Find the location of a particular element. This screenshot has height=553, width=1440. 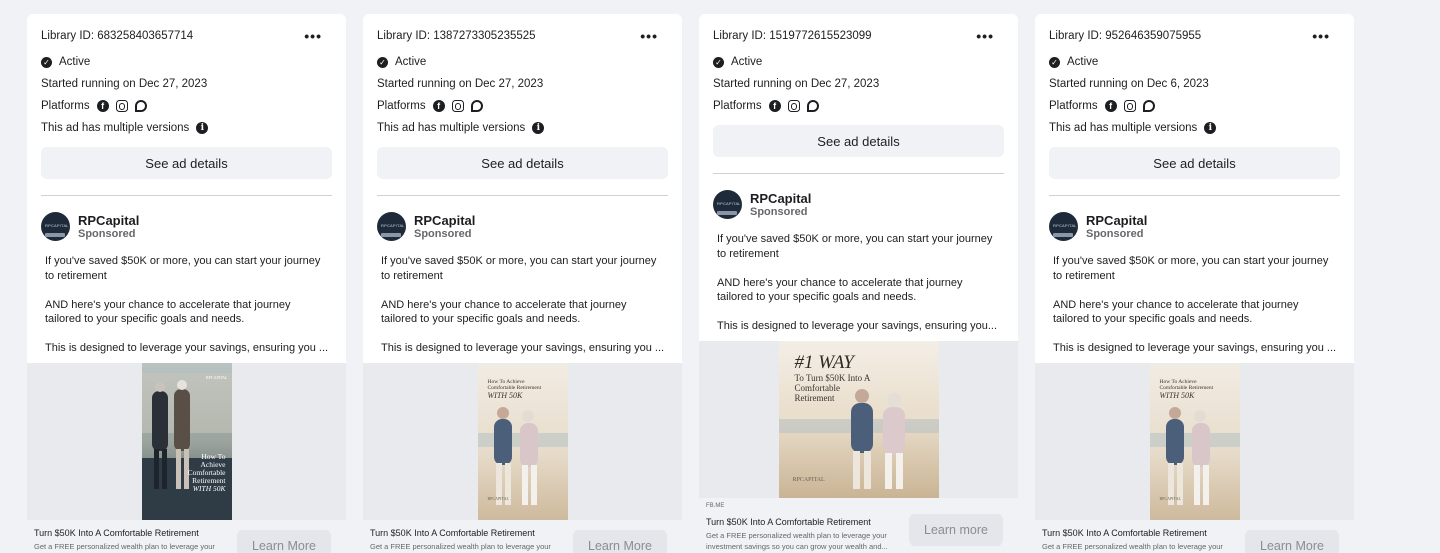

start-date: Started running on Dec 6, 2023 is located at coordinates (1129, 84).